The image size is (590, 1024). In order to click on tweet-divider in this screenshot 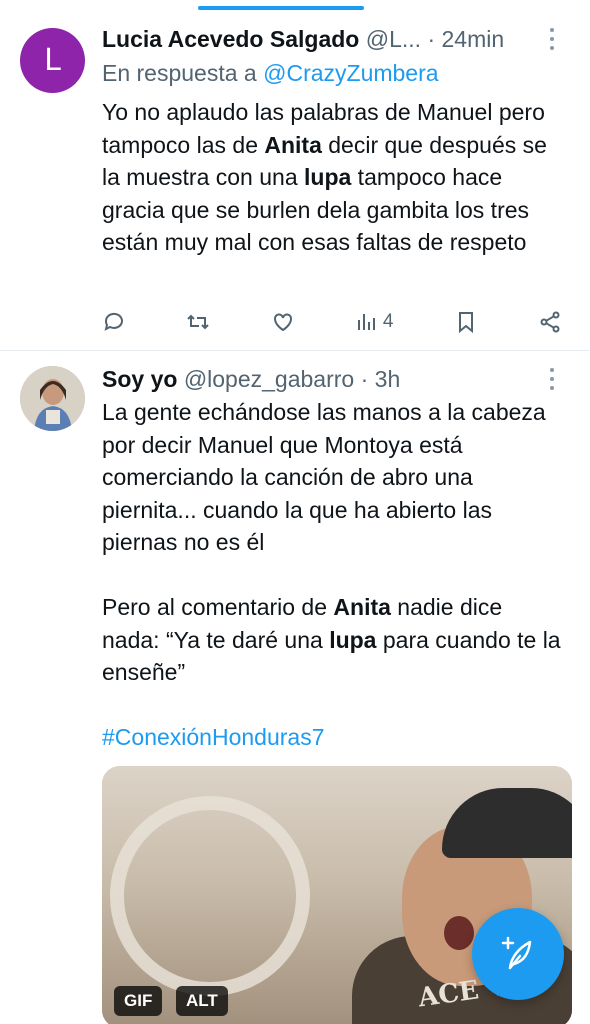, I will do `click(295, 350)`.